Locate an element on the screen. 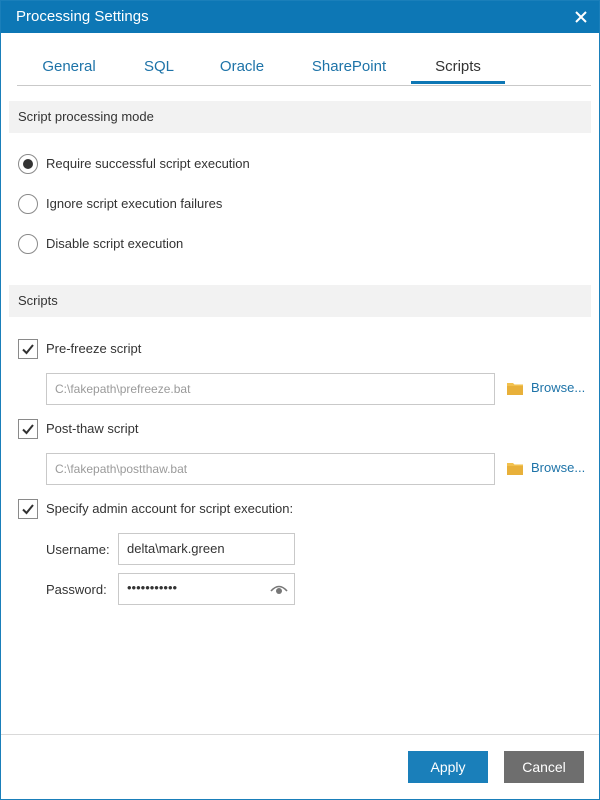 Image resolution: width=600 pixels, height=800 pixels. checkbox-label: Pre-freeze script is located at coordinates (94, 348).